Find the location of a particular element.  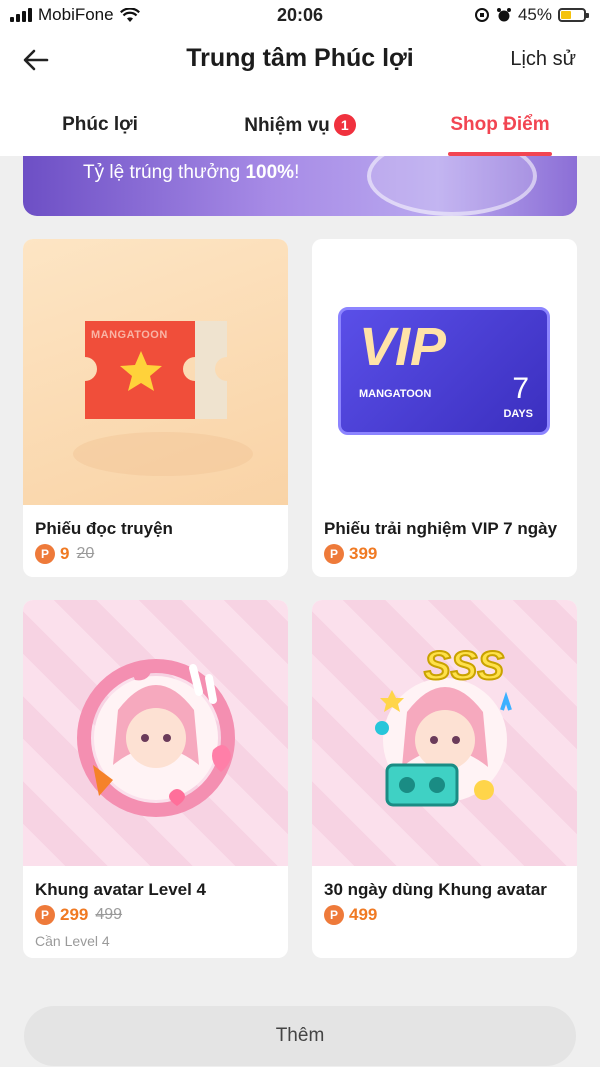

price-current: 399 is located at coordinates (363, 553).